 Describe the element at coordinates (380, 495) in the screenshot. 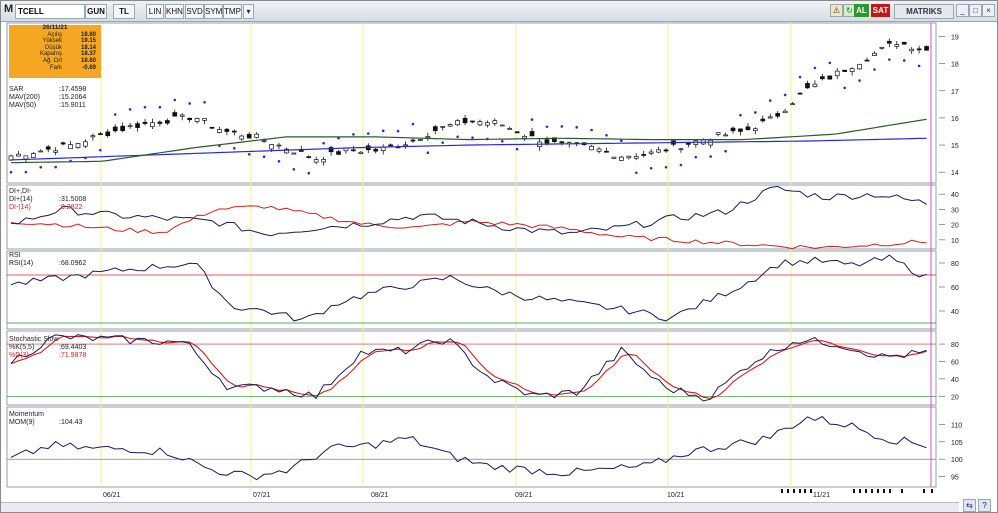

I see `month-label: 08/21` at that location.